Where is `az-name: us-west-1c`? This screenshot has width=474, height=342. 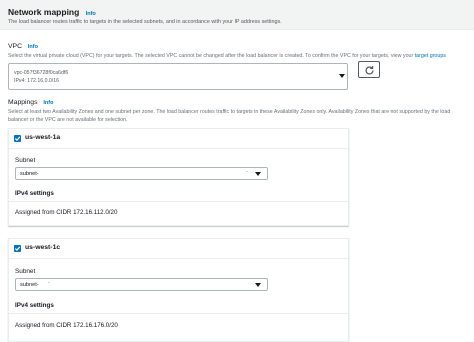 az-name: us-west-1c is located at coordinates (43, 247).